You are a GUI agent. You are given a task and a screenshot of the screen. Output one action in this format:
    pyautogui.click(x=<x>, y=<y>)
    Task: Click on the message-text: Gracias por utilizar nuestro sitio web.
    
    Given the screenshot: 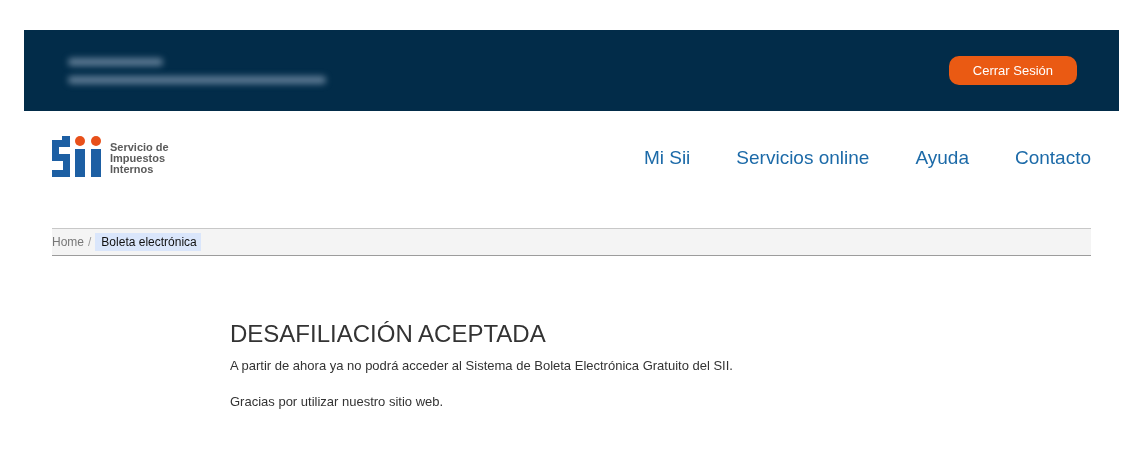 What is the action you would take?
    pyautogui.click(x=337, y=401)
    